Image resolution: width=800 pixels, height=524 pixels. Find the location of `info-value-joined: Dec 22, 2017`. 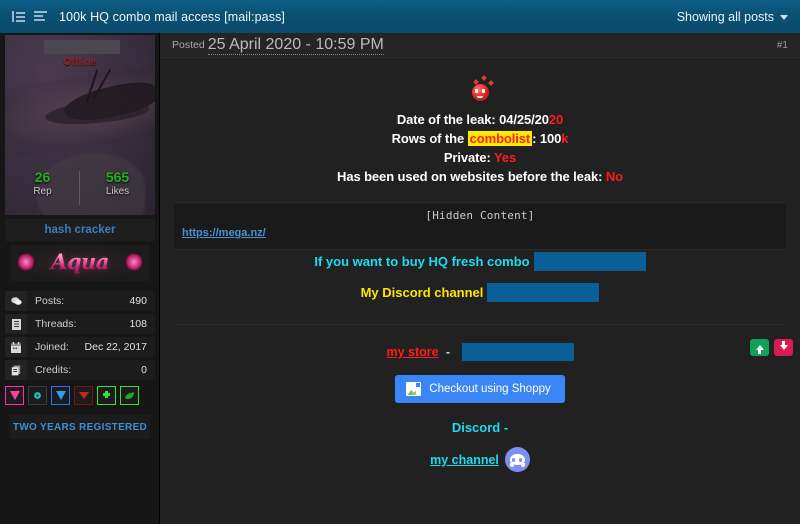

info-value-joined: Dec 22, 2017 is located at coordinates (115, 347).